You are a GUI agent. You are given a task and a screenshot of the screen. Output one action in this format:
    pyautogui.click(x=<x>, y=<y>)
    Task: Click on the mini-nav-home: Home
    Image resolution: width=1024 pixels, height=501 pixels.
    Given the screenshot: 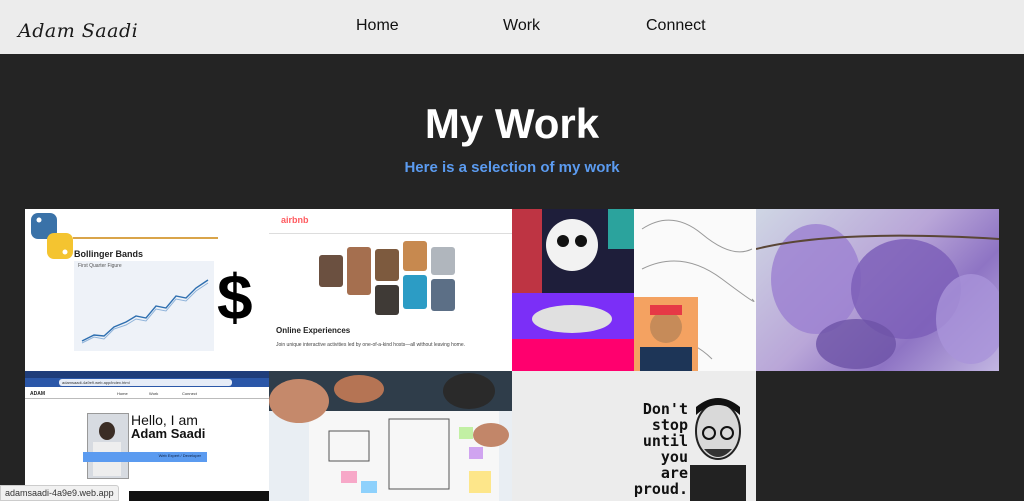 What is the action you would take?
    pyautogui.click(x=122, y=393)
    